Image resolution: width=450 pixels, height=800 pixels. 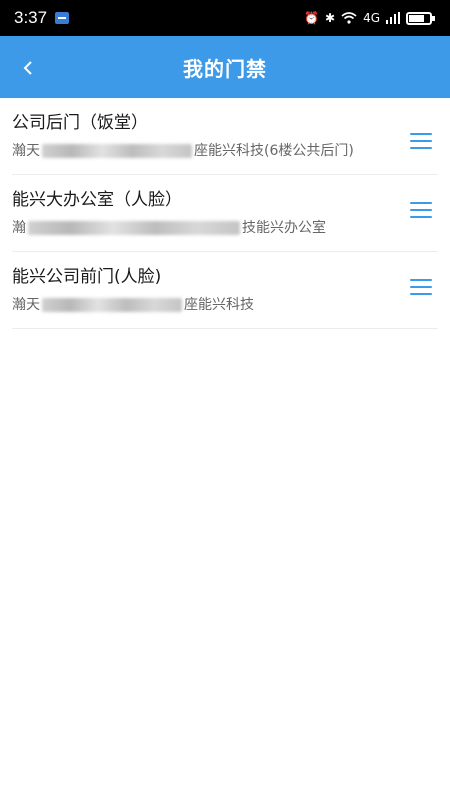 I want to click on back-button, so click(x=28, y=68).